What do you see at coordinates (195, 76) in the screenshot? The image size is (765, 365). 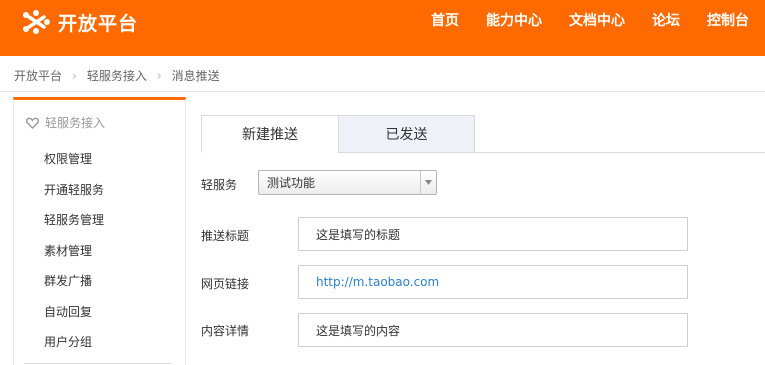 I see `breadcrumb-message-push: 消息推送` at bounding box center [195, 76].